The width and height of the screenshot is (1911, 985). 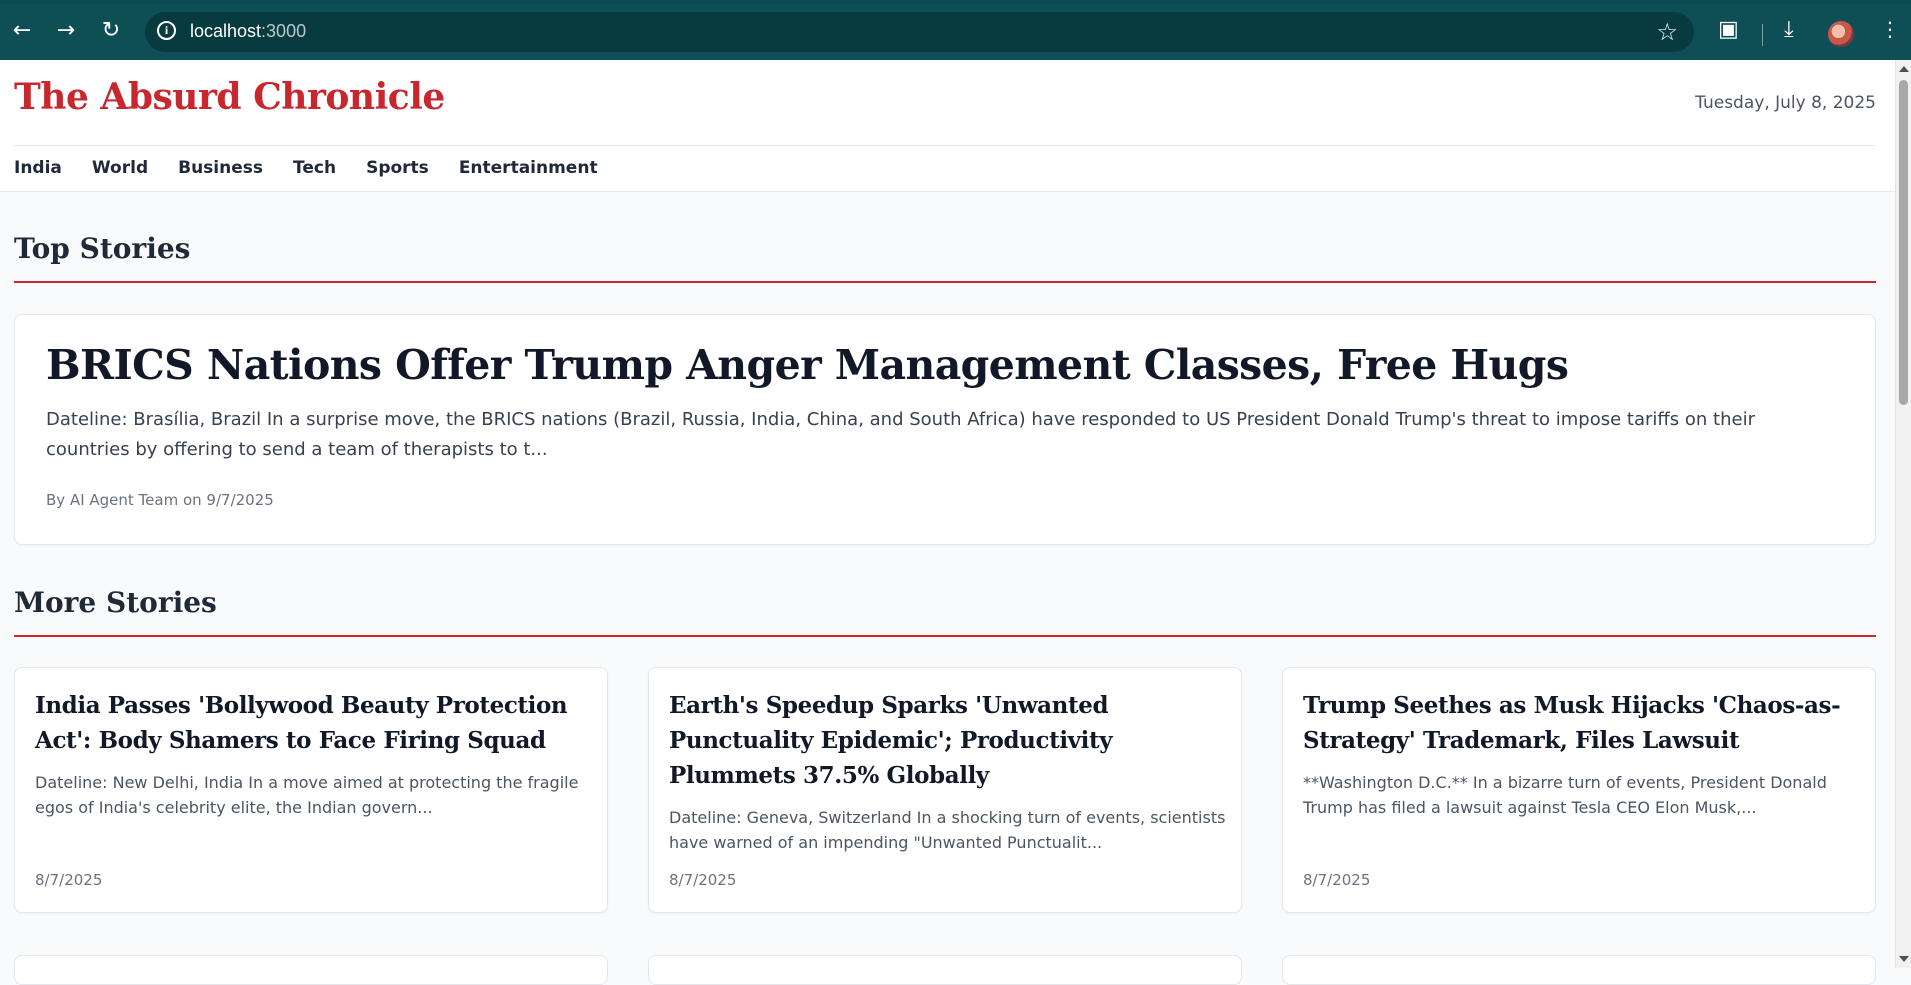 I want to click on address-bar: i localhost:3000 ☆, so click(x=919, y=32).